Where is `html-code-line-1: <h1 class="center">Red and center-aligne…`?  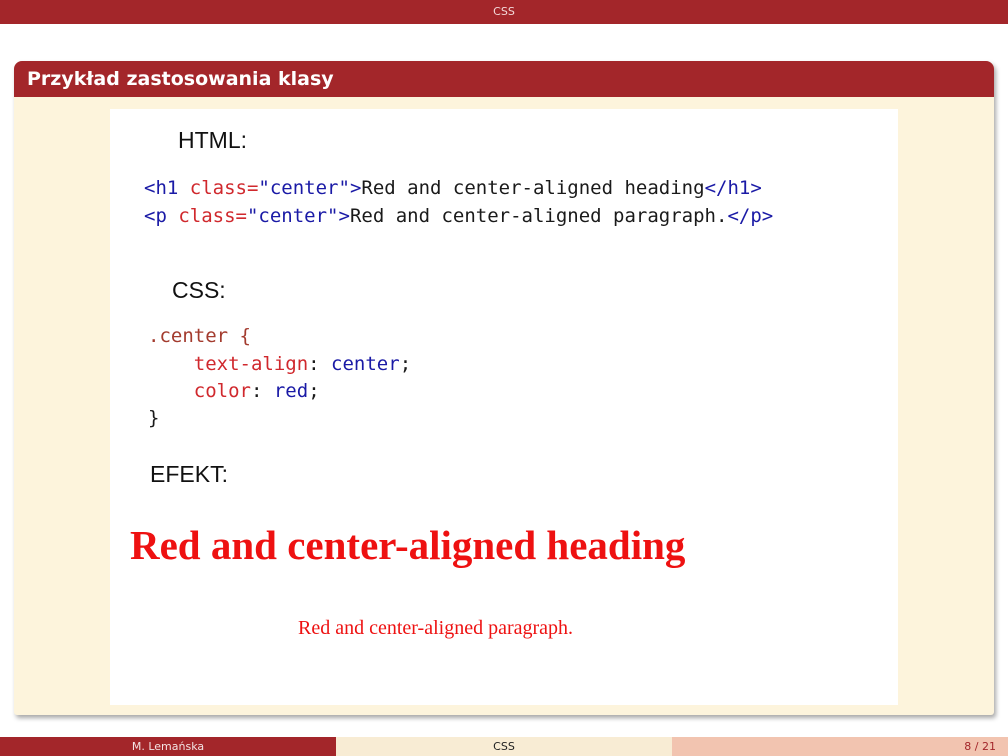 html-code-line-1: <h1 class="center">Red and center-aligne… is located at coordinates (453, 188).